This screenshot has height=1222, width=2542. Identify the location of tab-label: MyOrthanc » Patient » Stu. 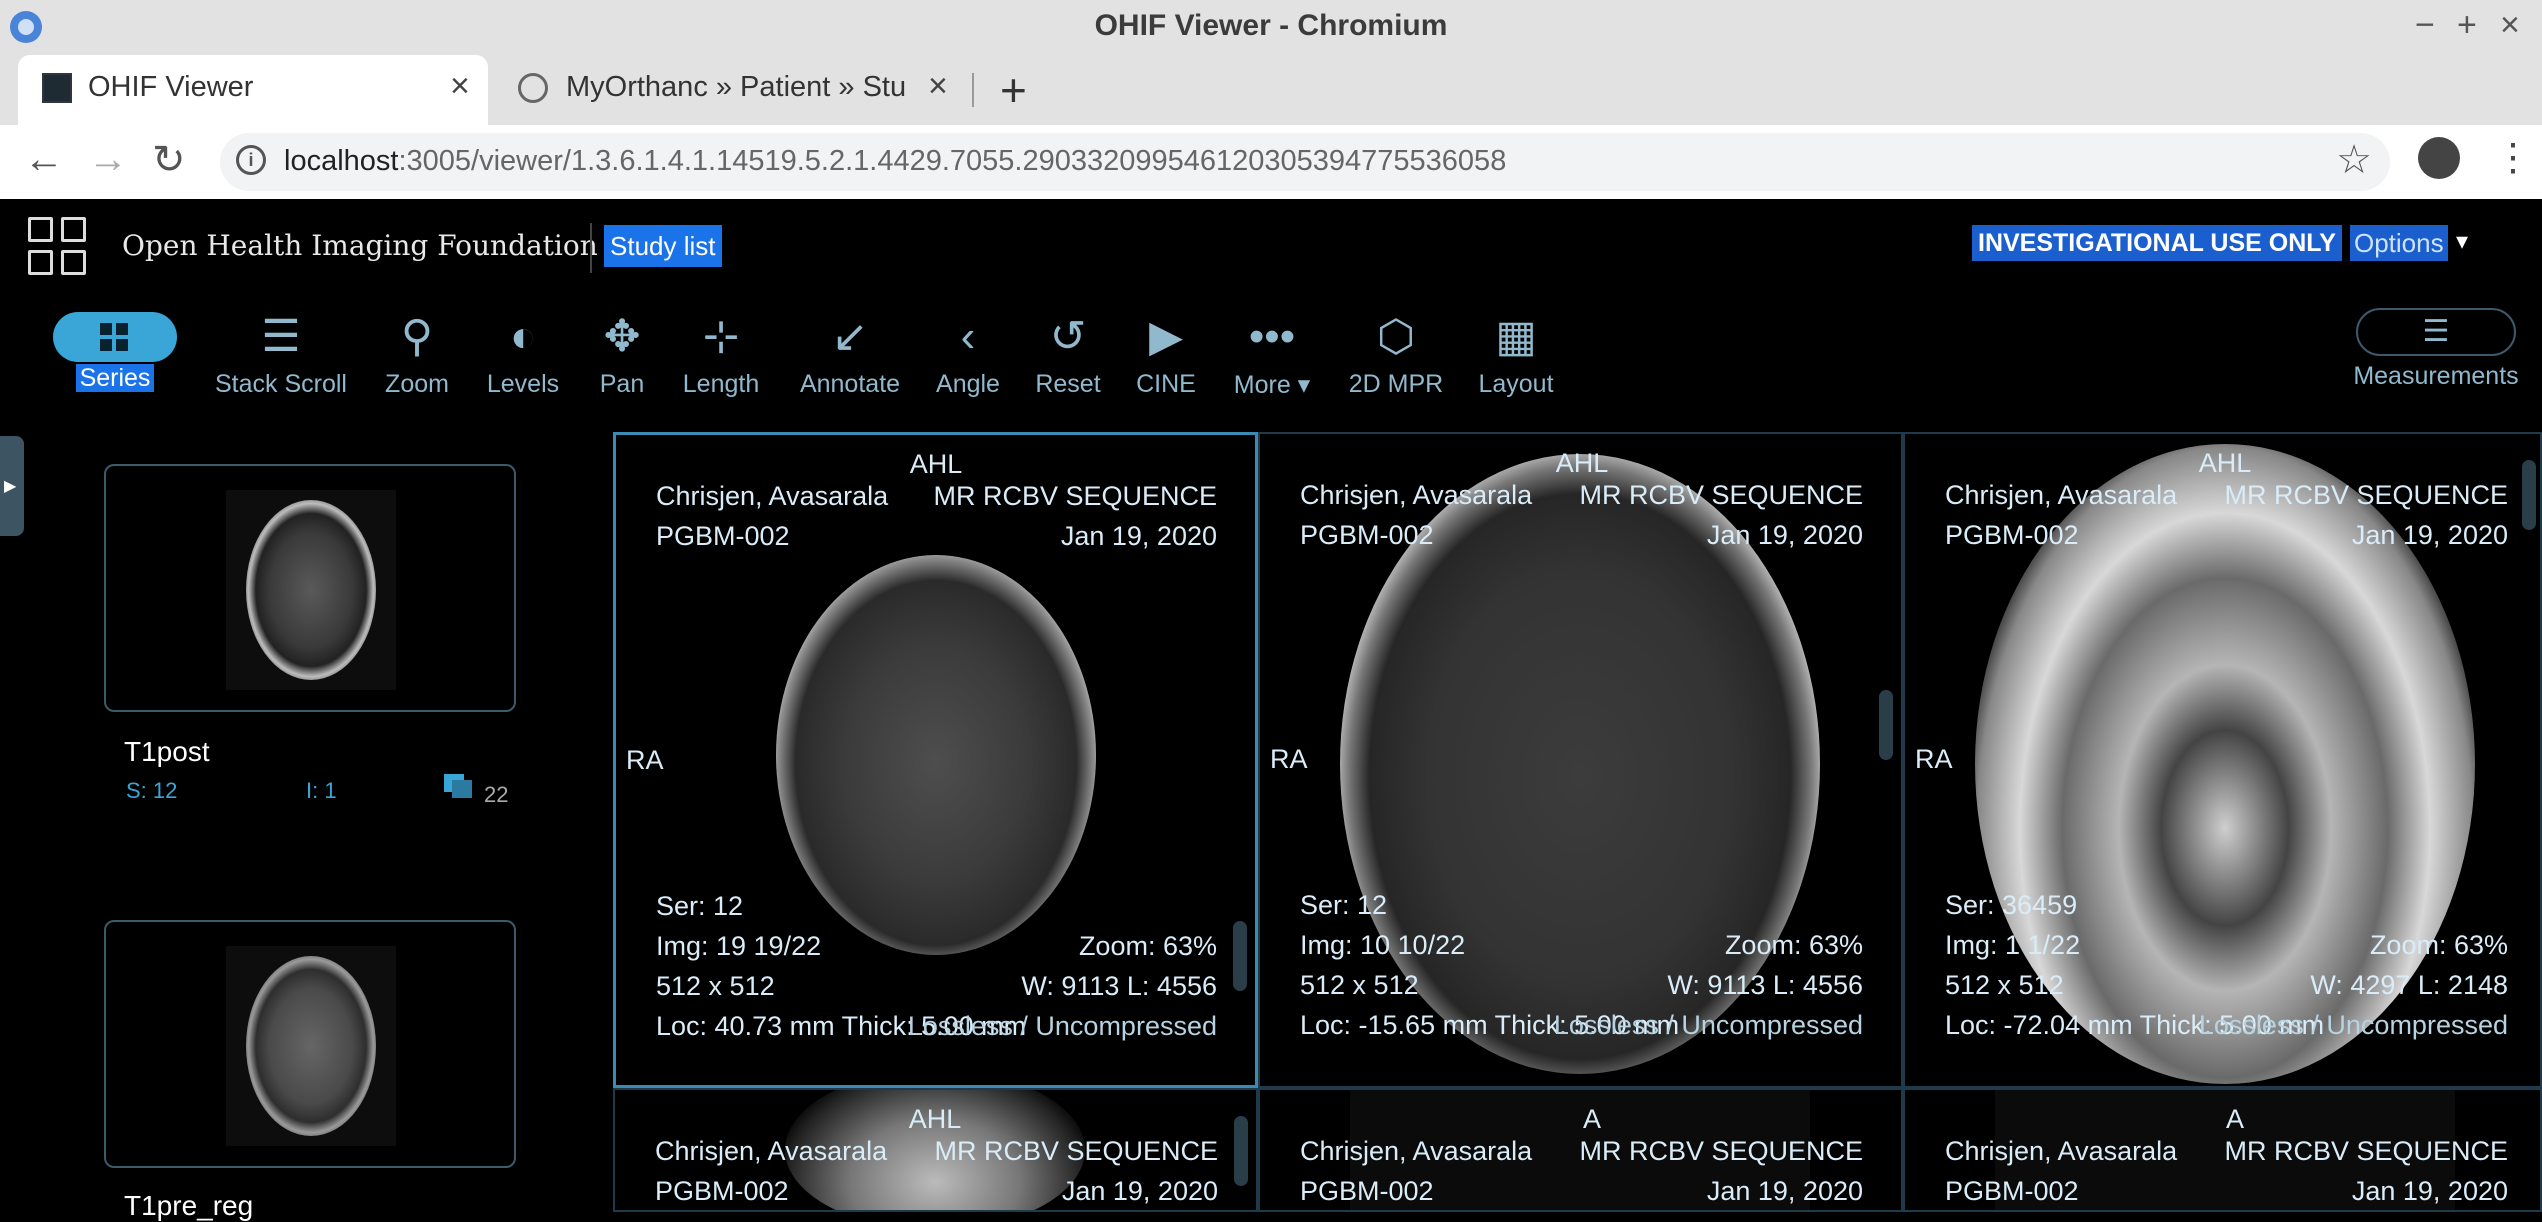
(736, 87).